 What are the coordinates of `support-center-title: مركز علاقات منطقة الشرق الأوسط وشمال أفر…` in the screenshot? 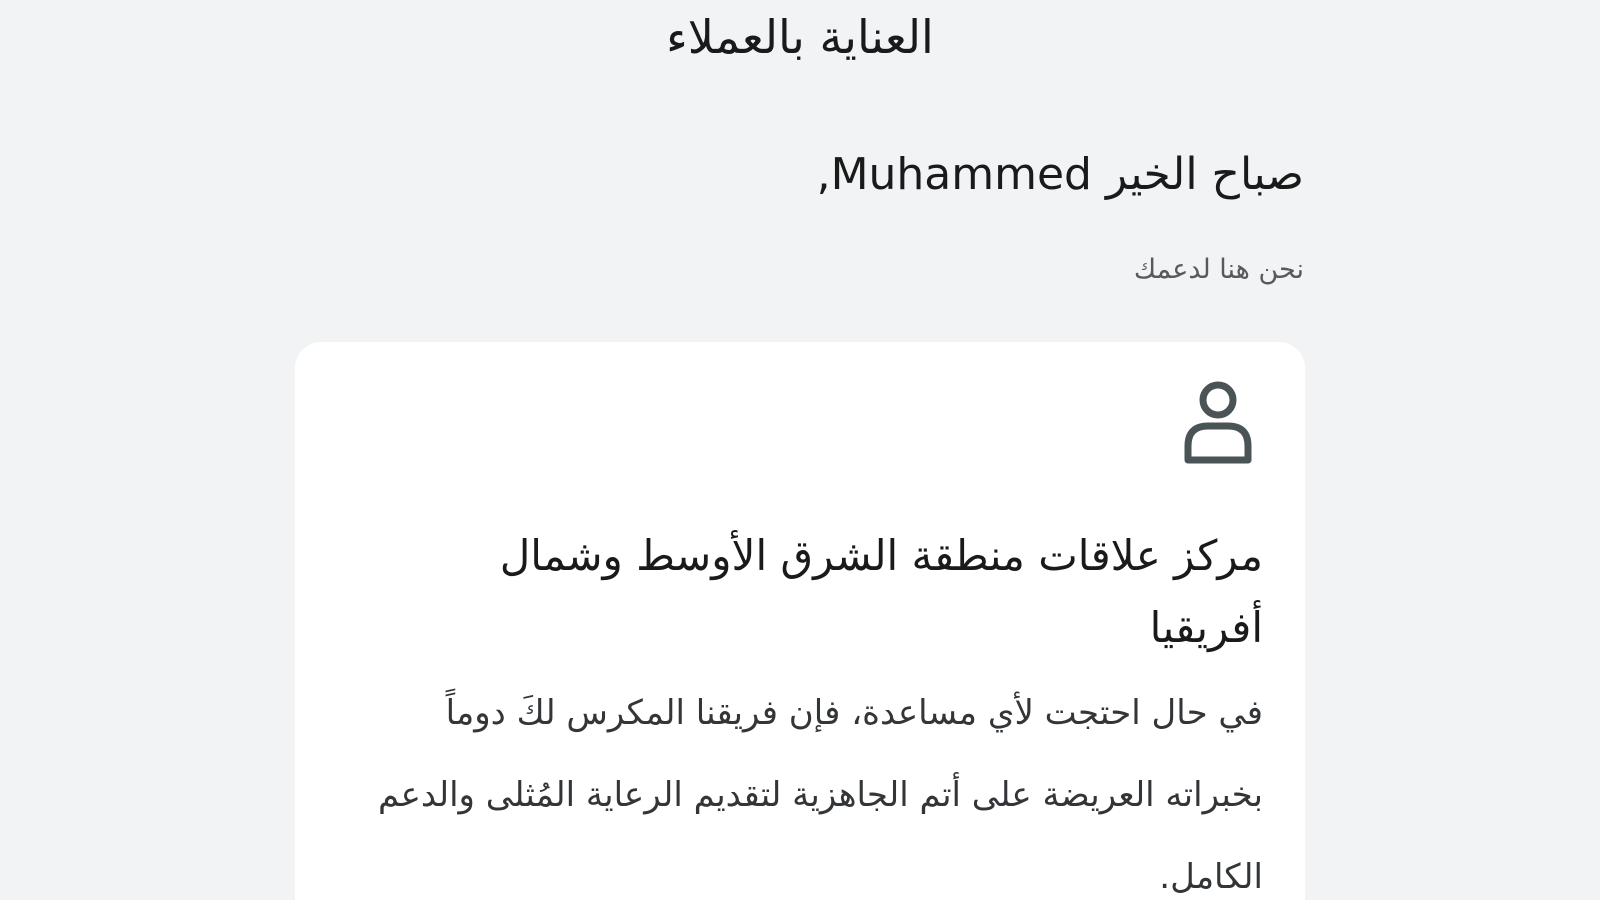 It's located at (881, 591).